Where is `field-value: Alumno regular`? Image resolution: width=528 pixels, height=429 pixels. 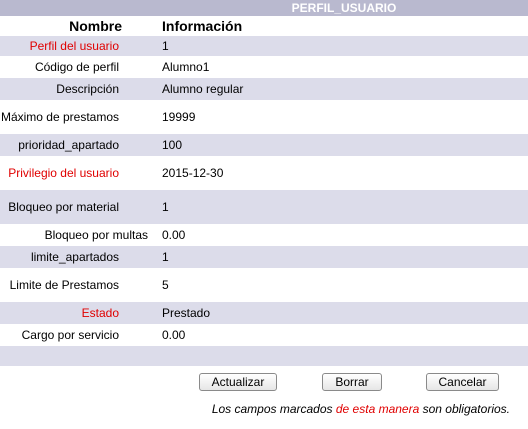
field-value: Alumno regular is located at coordinates (341, 89).